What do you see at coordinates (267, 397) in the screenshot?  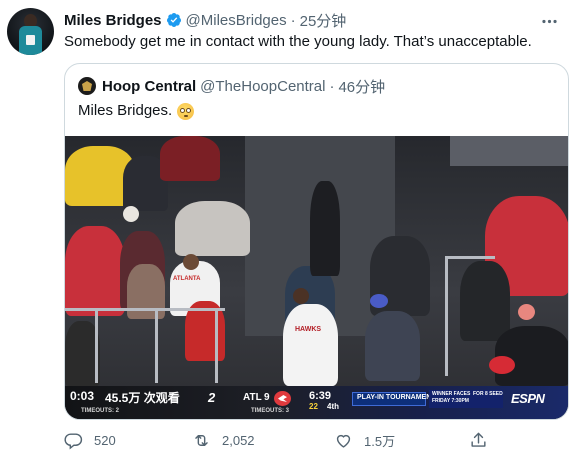 I see `home-score: 9` at bounding box center [267, 397].